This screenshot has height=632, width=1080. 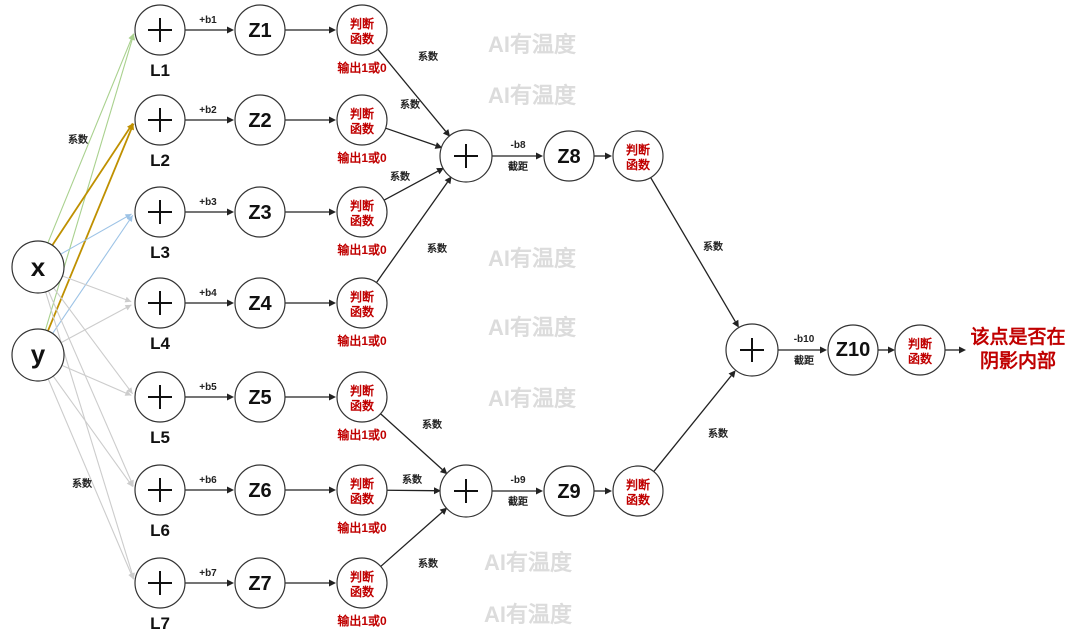 I want to click on judge-node-4-text-1: 判断, so click(x=362, y=296).